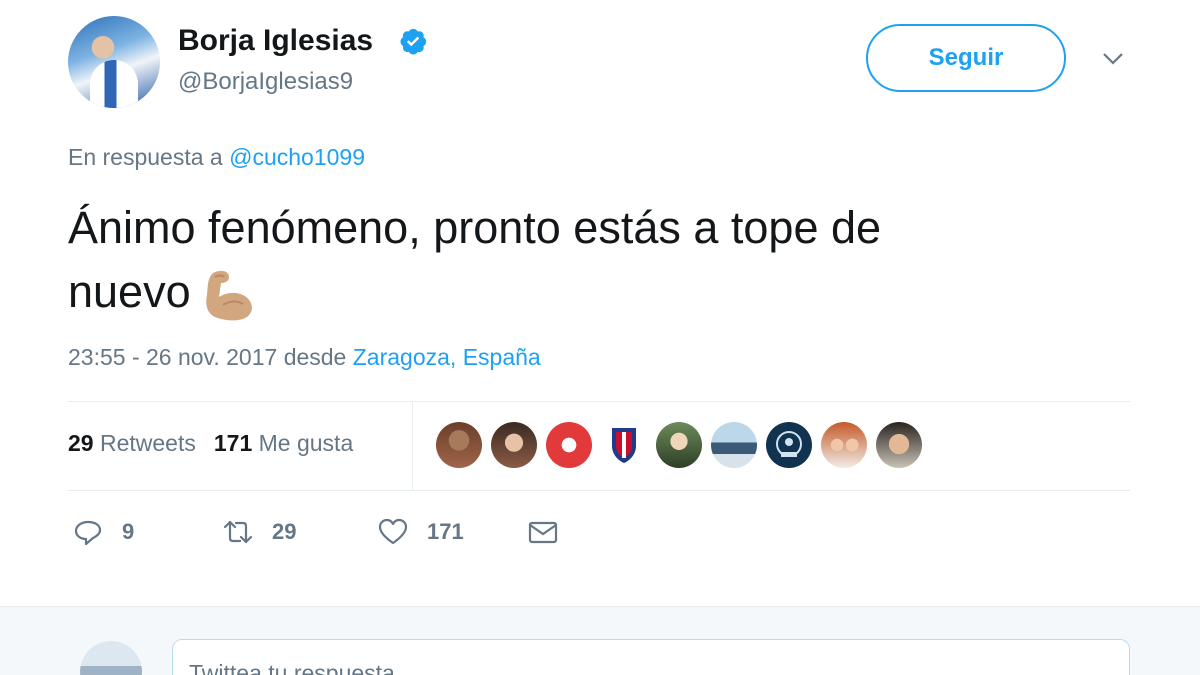  I want to click on tweet-actions: 9 29 171, so click(315, 532).